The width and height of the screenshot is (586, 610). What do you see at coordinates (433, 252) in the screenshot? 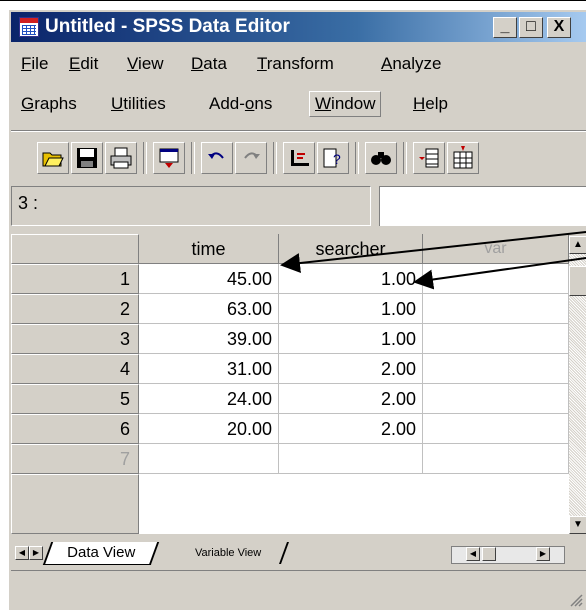
I see `arrow-to-time-column` at bounding box center [433, 252].